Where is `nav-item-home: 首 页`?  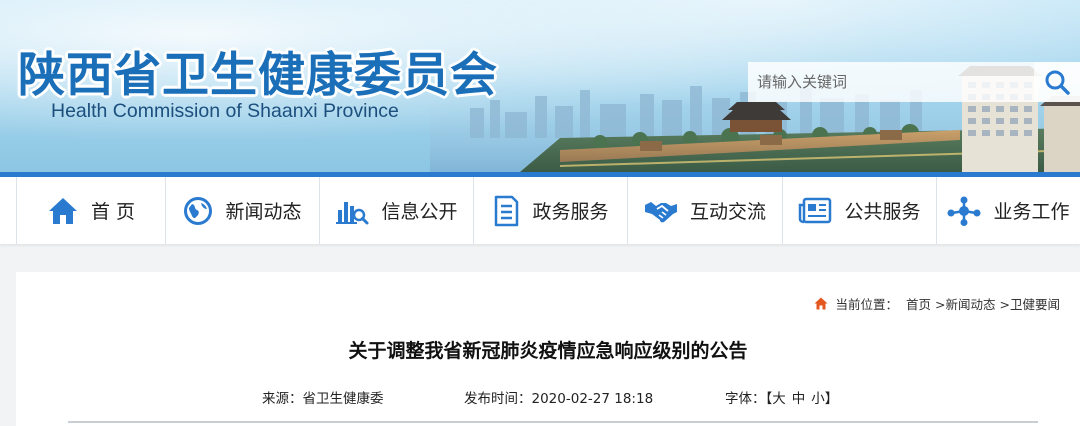 nav-item-home: 首 页 is located at coordinates (91, 210).